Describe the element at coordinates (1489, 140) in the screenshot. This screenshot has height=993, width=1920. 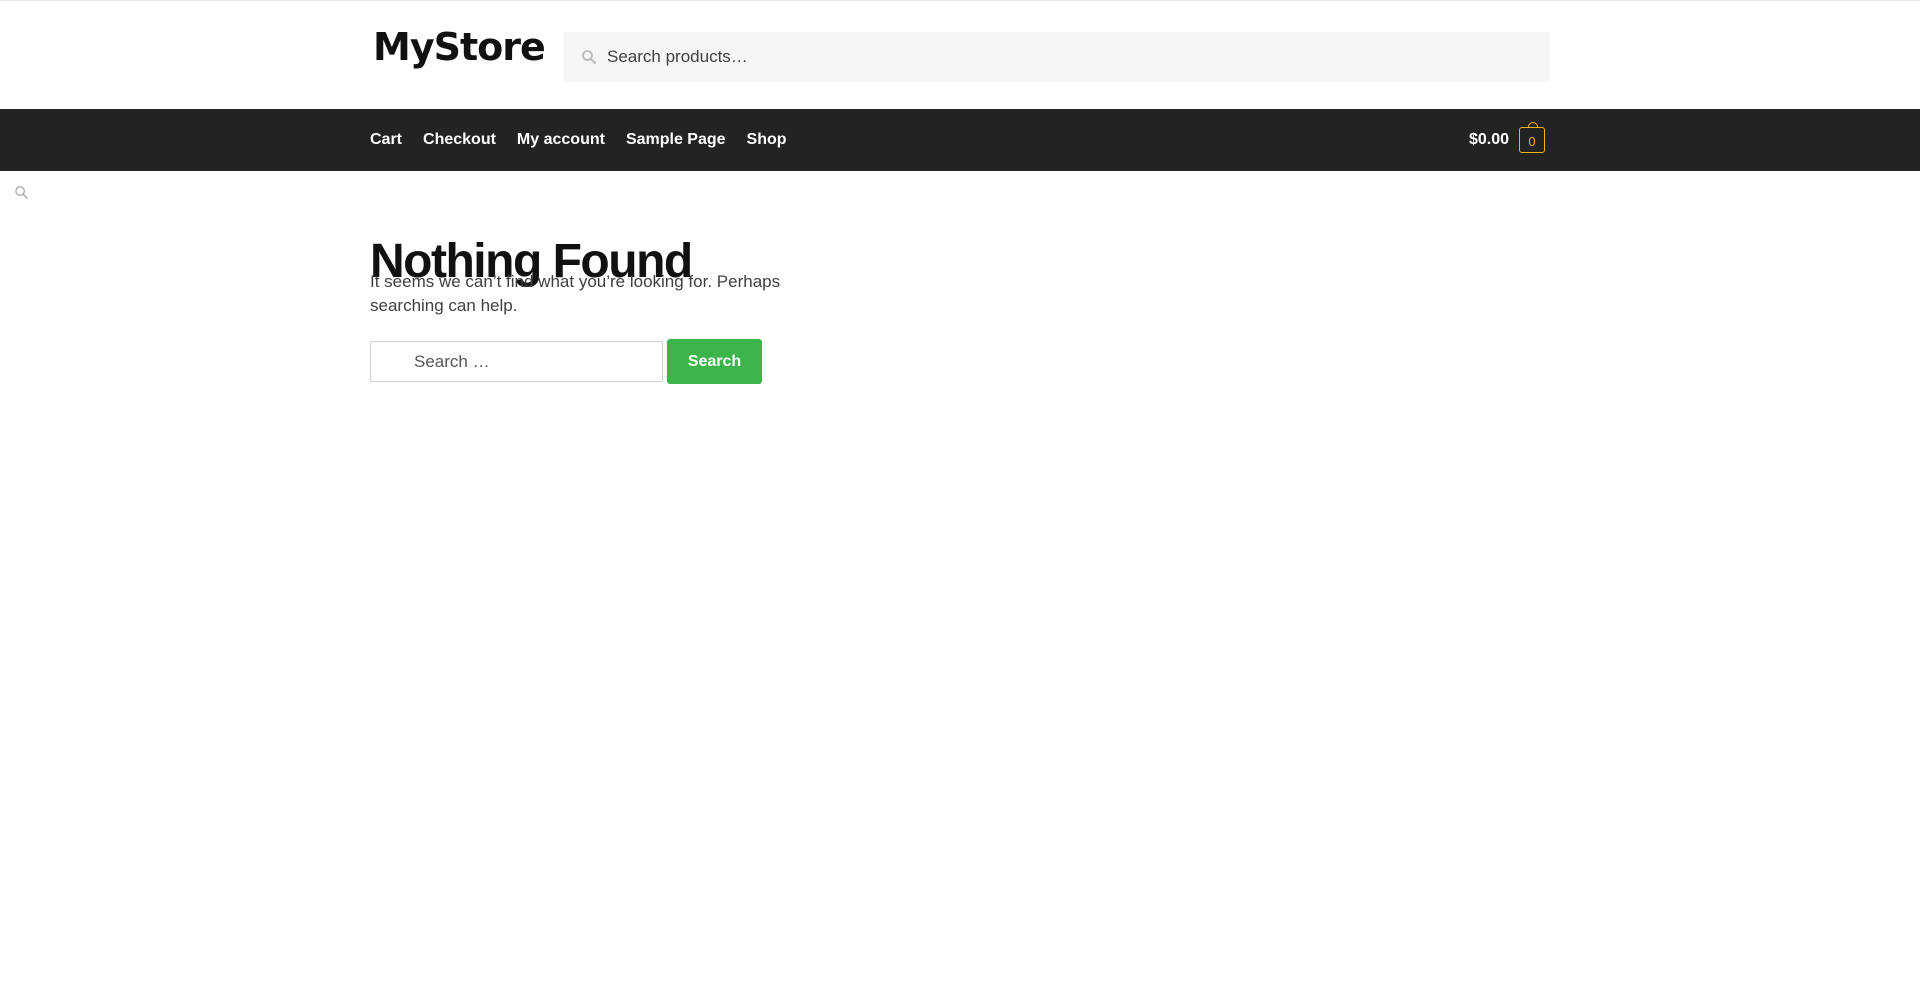
I see `cart-amount: $0.00` at that location.